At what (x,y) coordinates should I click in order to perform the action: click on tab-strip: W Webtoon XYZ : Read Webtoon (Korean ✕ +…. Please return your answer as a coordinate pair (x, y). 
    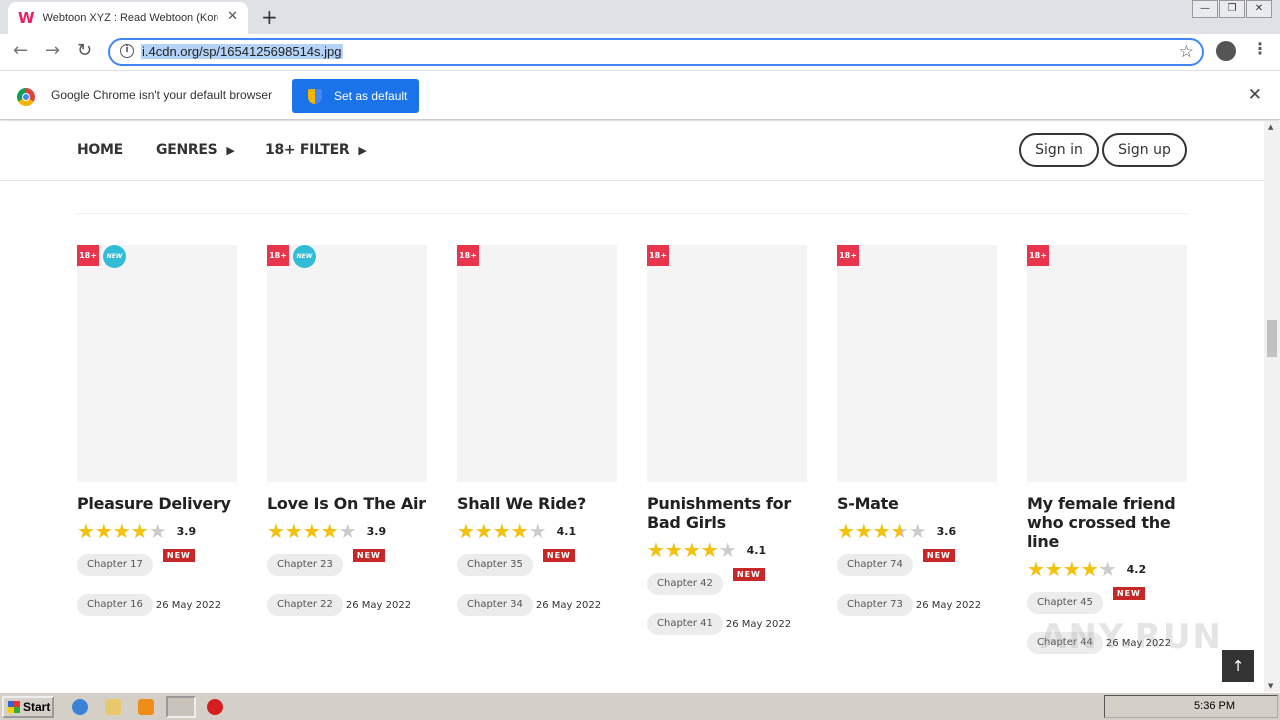
    Looking at the image, I should click on (640, 17).